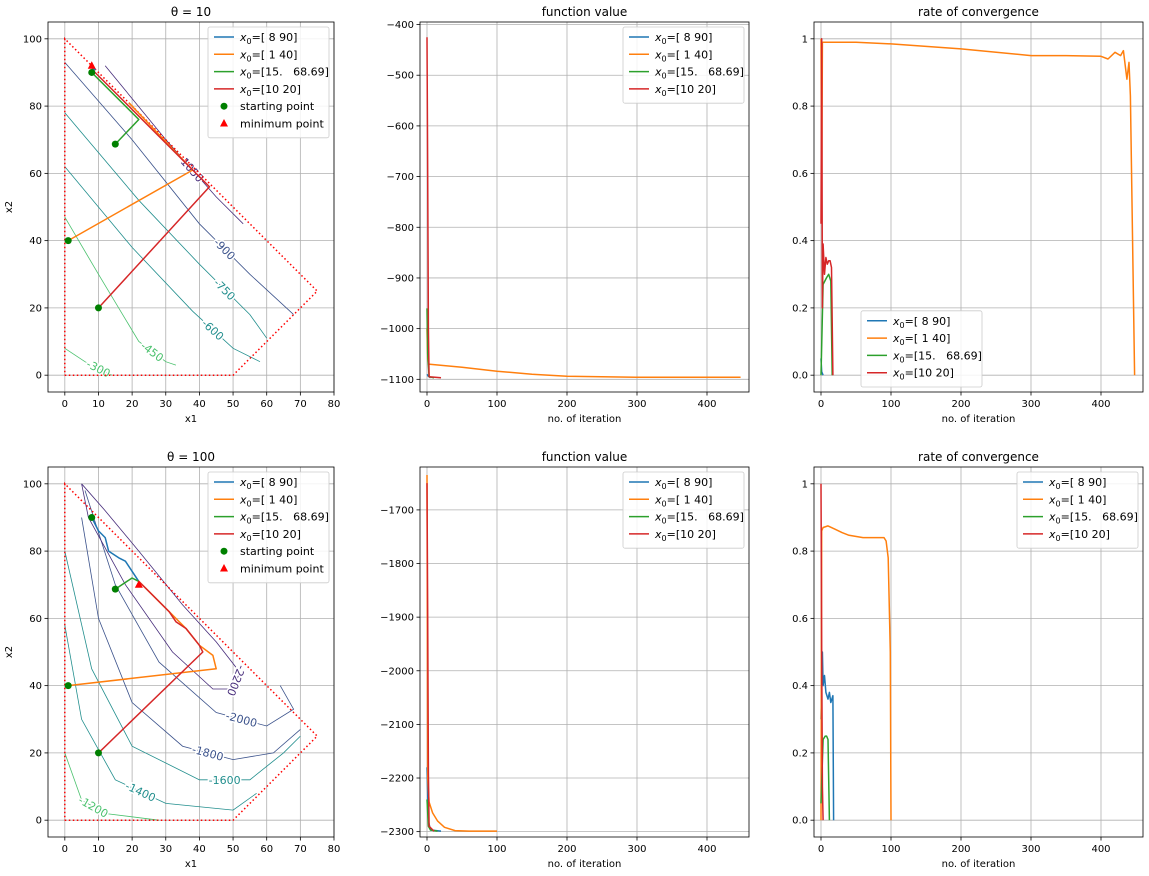  Describe the element at coordinates (800, 821) in the screenshot. I see `y-tick-label: 0.0` at that location.